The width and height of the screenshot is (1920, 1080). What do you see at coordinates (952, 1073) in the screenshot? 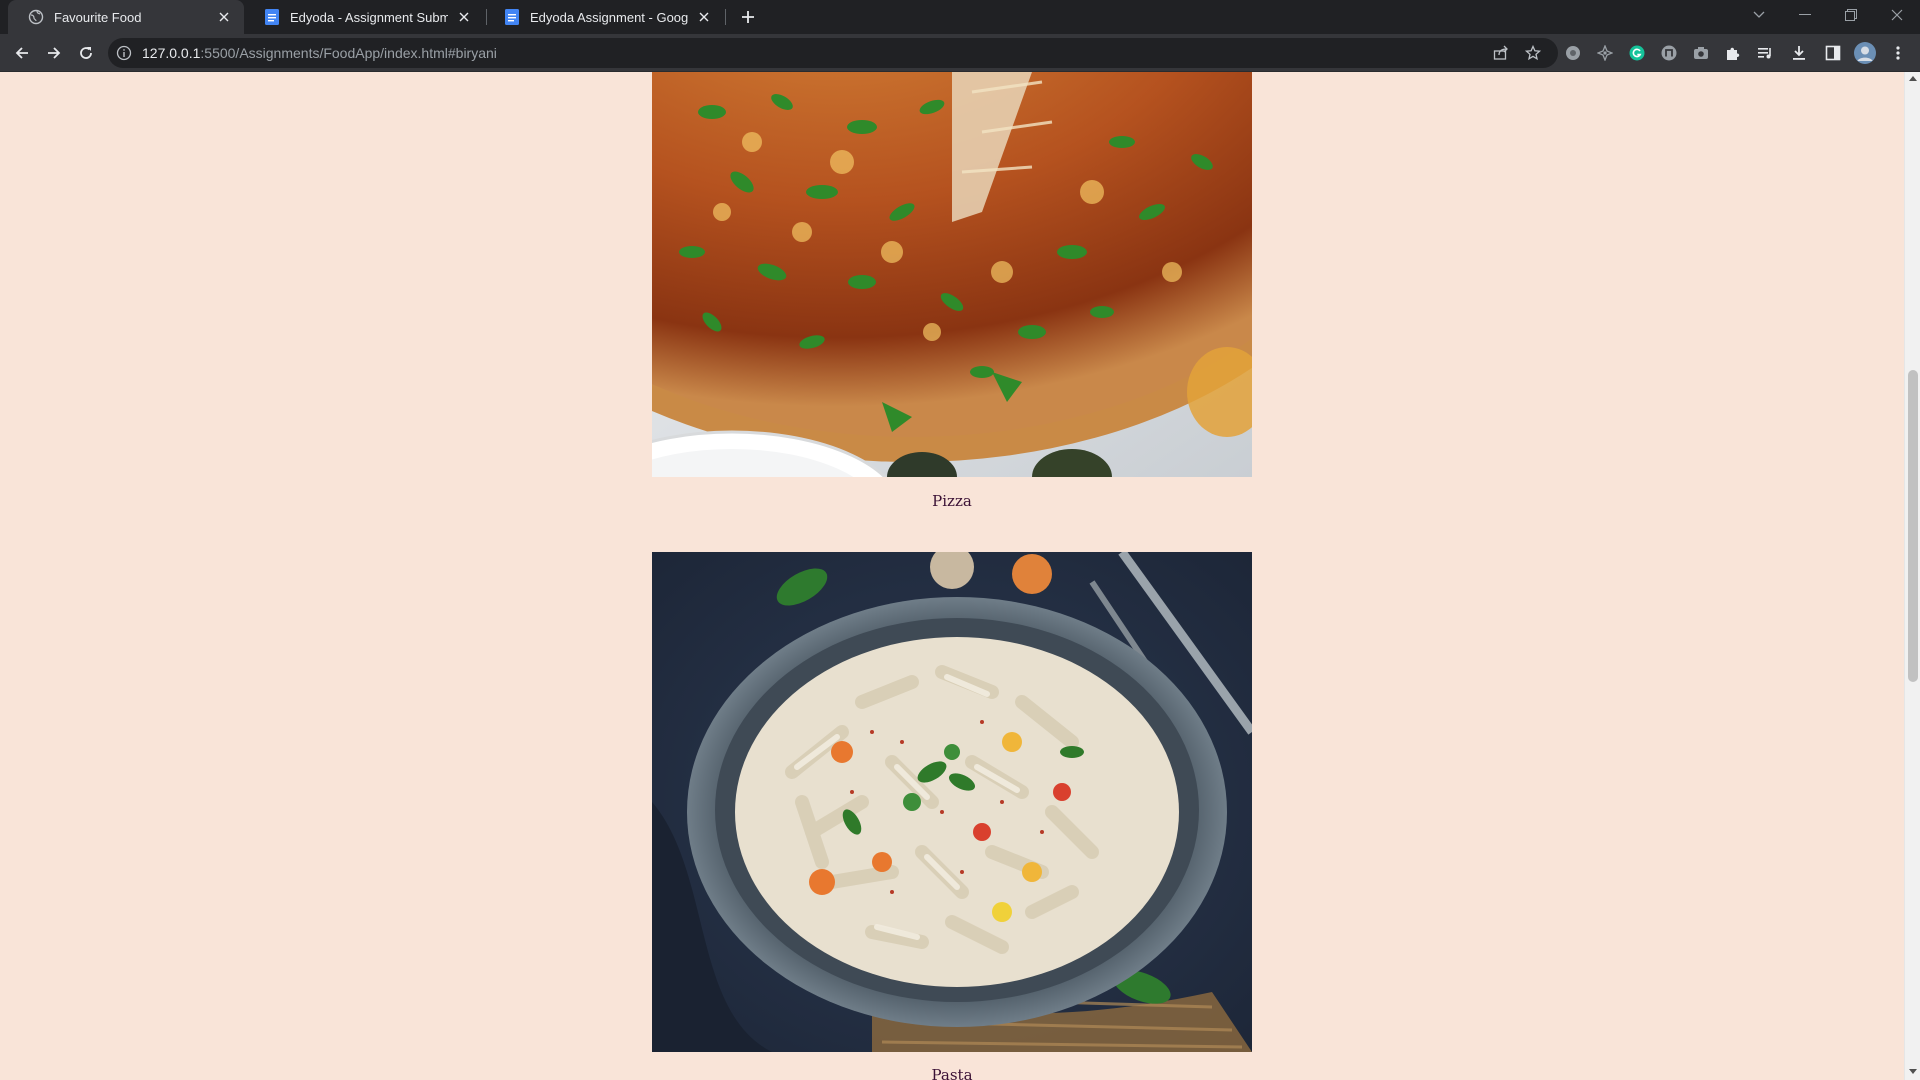
I see `food-name-pasta: Pasta` at bounding box center [952, 1073].